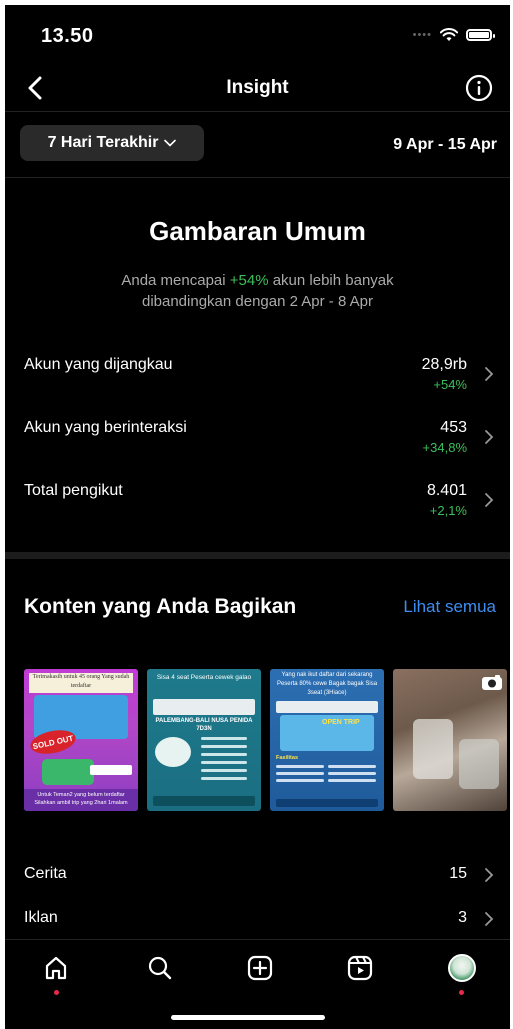  I want to click on row-value: 15, so click(458, 873).